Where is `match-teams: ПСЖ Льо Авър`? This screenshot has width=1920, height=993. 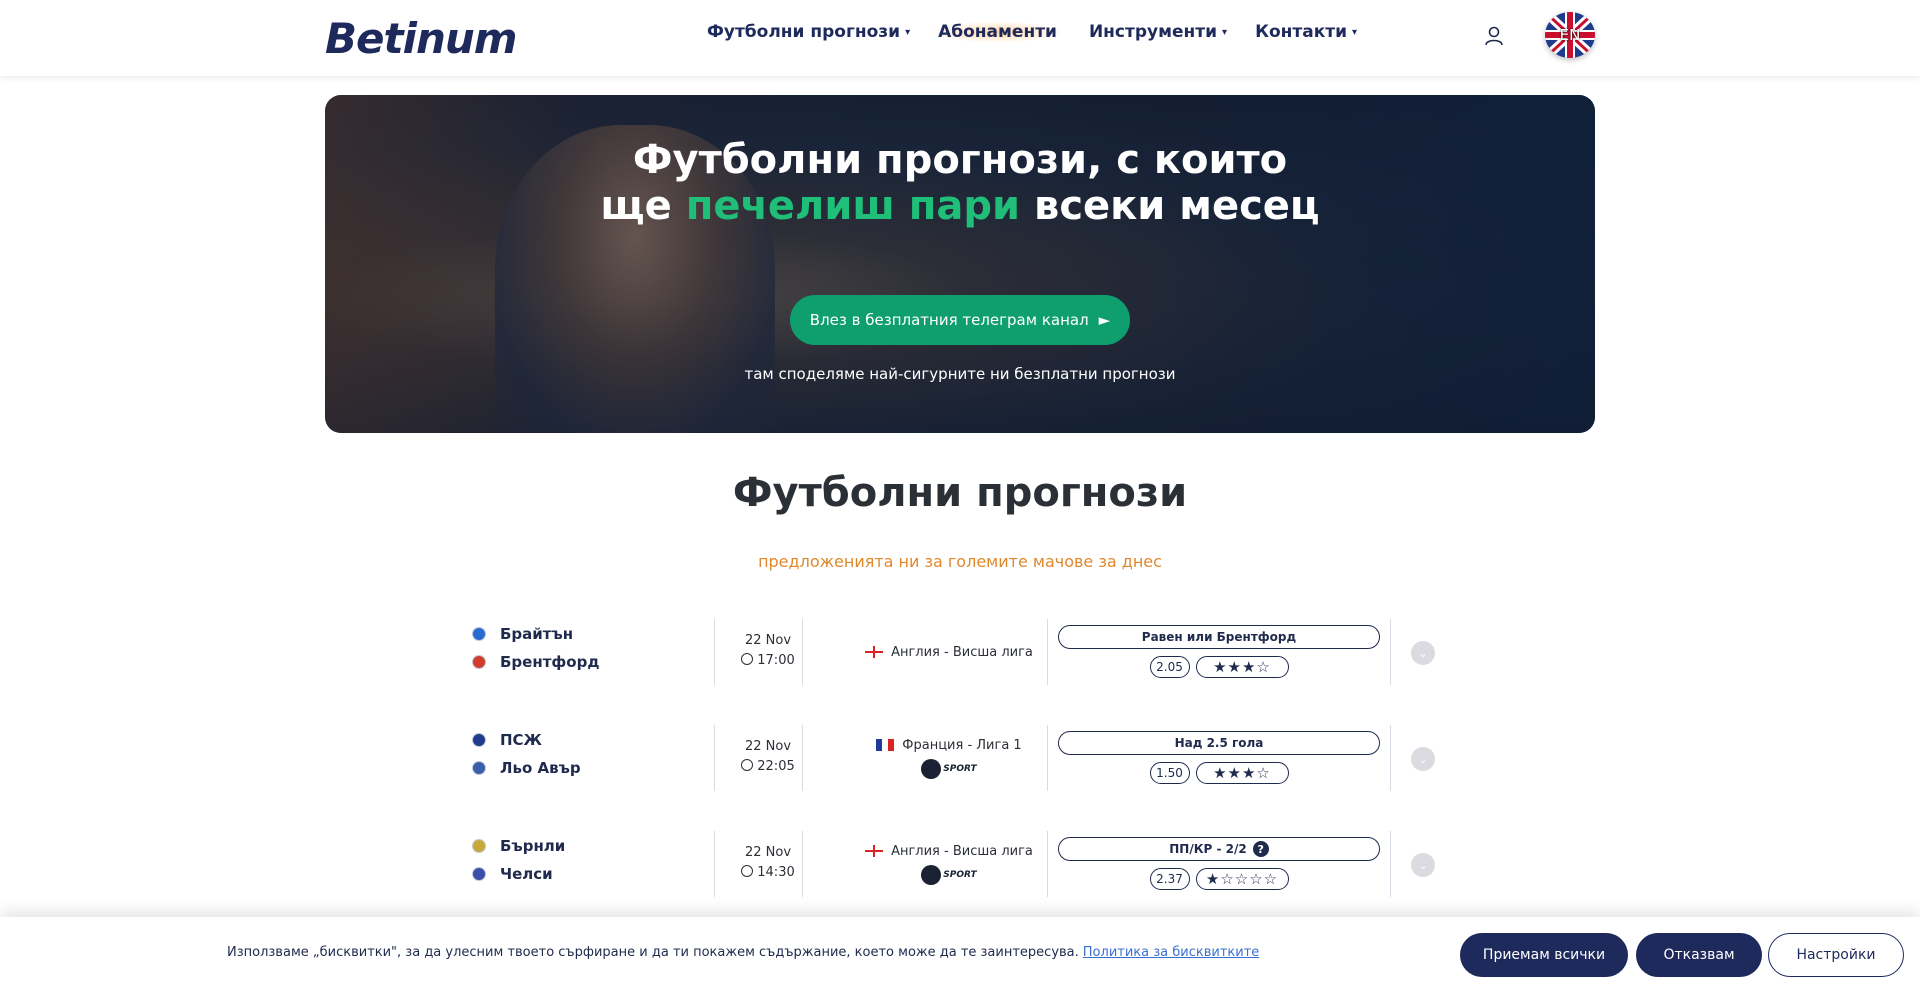 match-teams: ПСЖ Льо Авър is located at coordinates (592, 758).